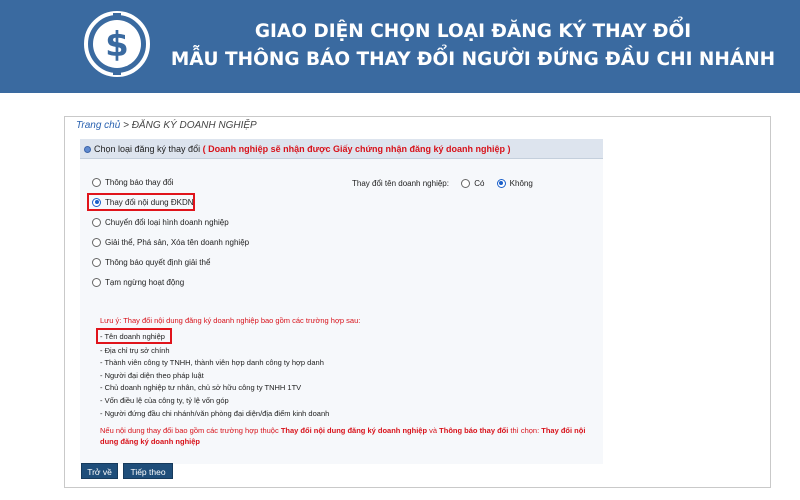  What do you see at coordinates (141, 202) in the screenshot?
I see `highlight-box-option` at bounding box center [141, 202].